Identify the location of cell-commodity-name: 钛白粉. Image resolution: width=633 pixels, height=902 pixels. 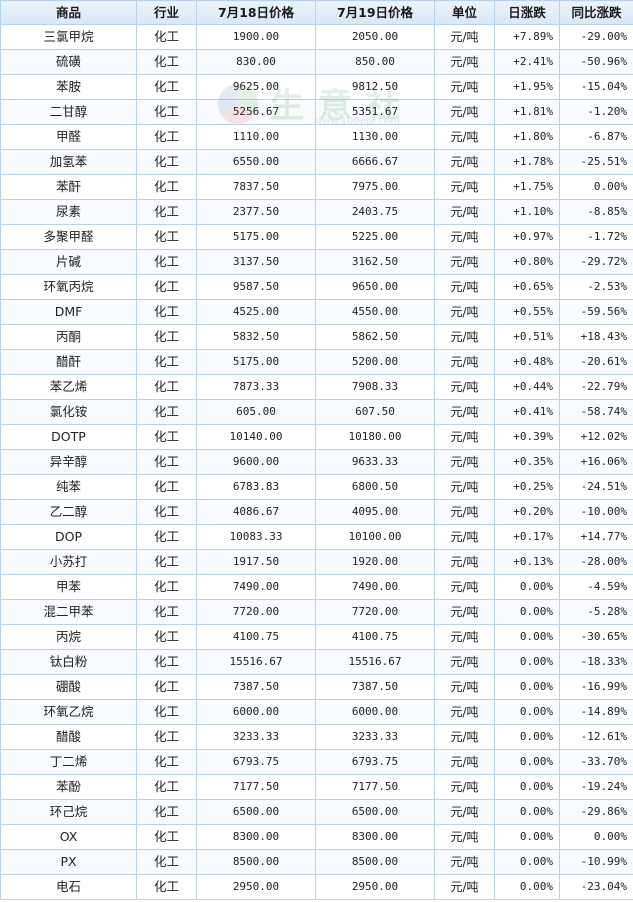
(68, 662).